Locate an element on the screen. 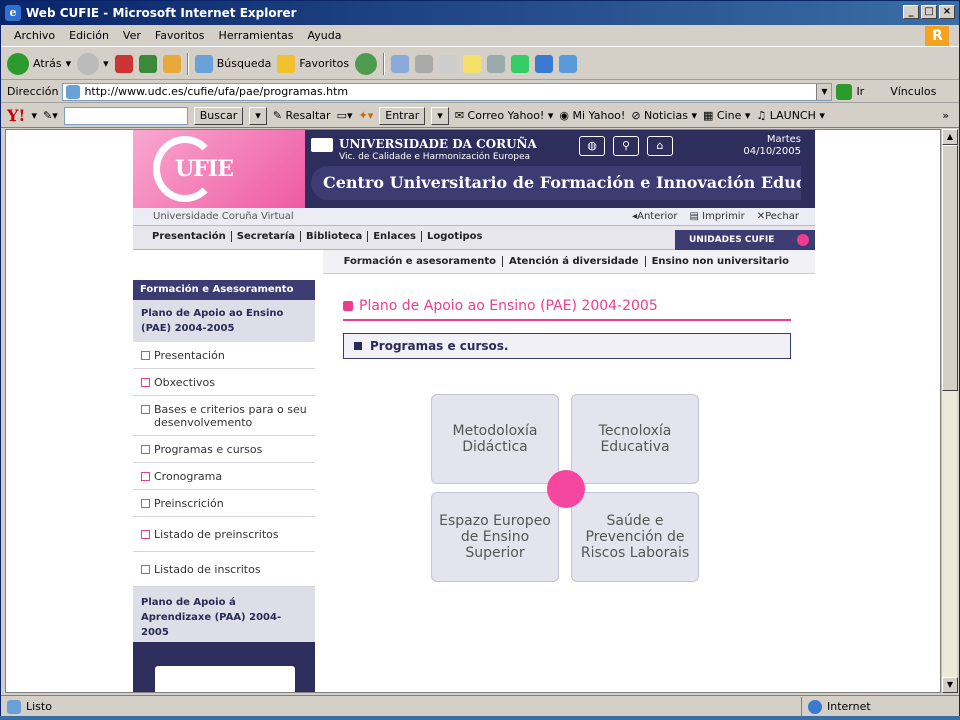  noticias-link: ⊘ Noticias ▾ is located at coordinates (664, 115).